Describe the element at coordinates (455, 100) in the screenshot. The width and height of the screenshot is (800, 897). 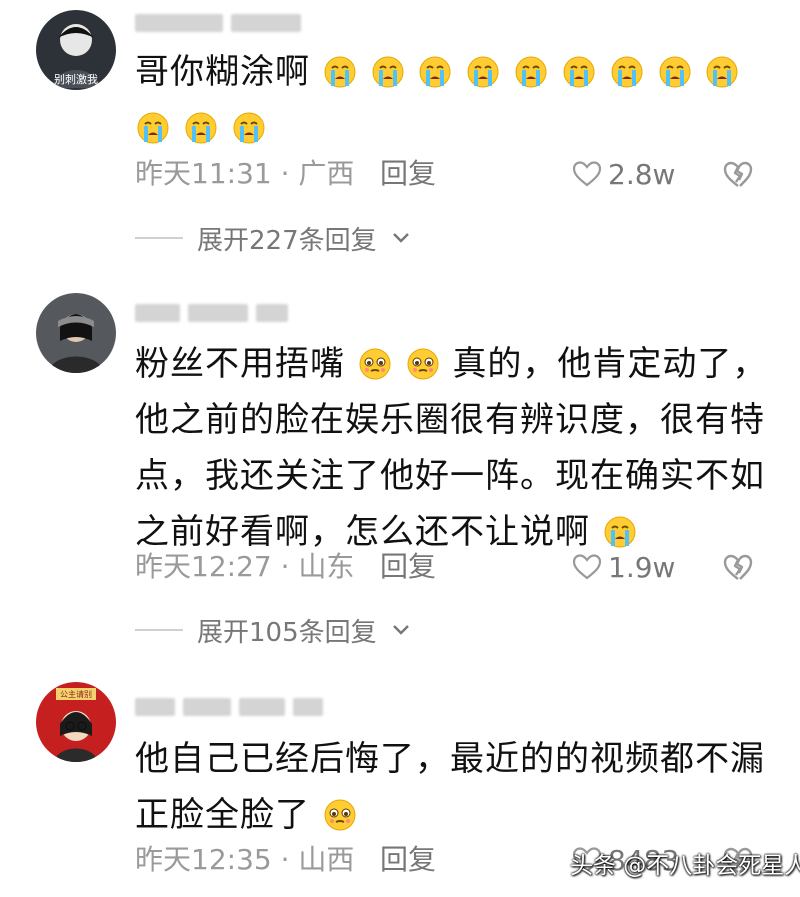
I see `comment-text: 哥你糊涂啊` at that location.